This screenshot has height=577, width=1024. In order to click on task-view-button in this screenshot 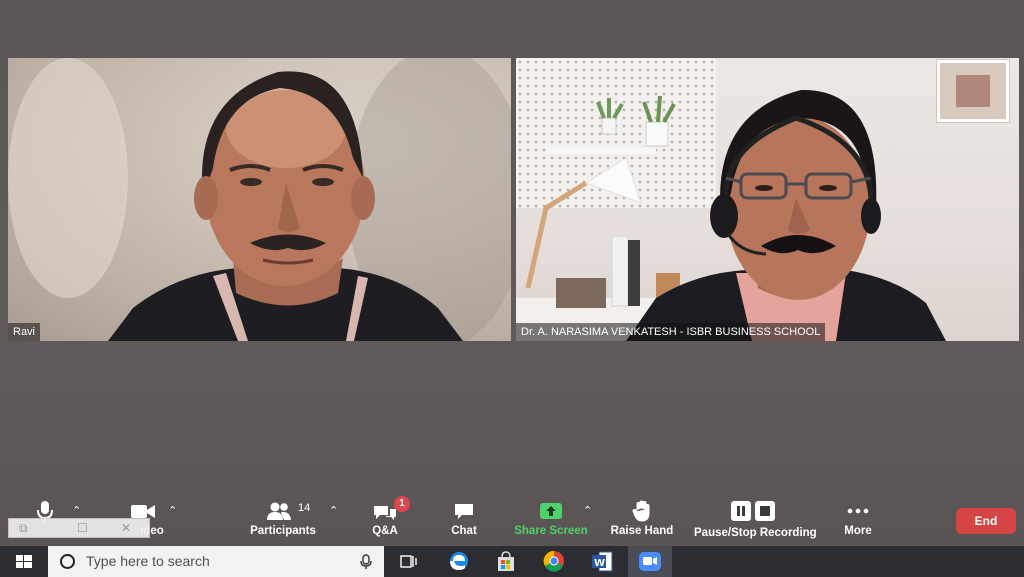, I will do `click(408, 561)`.